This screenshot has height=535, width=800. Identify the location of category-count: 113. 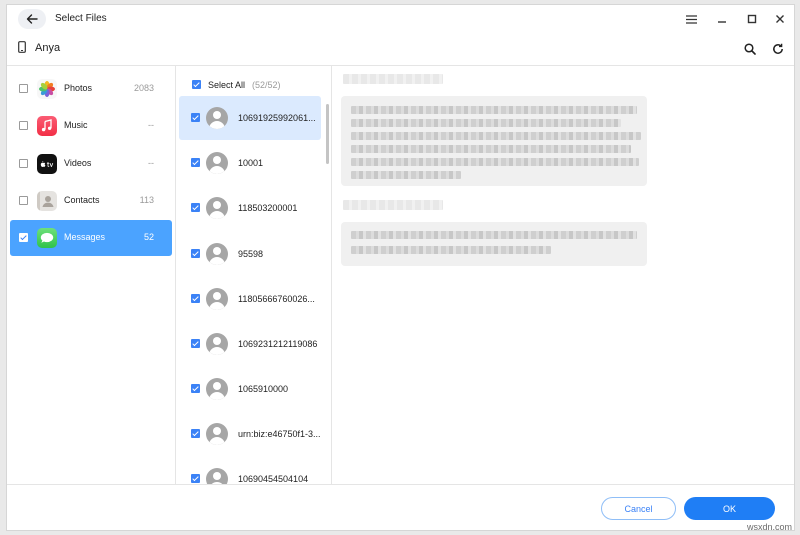
(146, 200).